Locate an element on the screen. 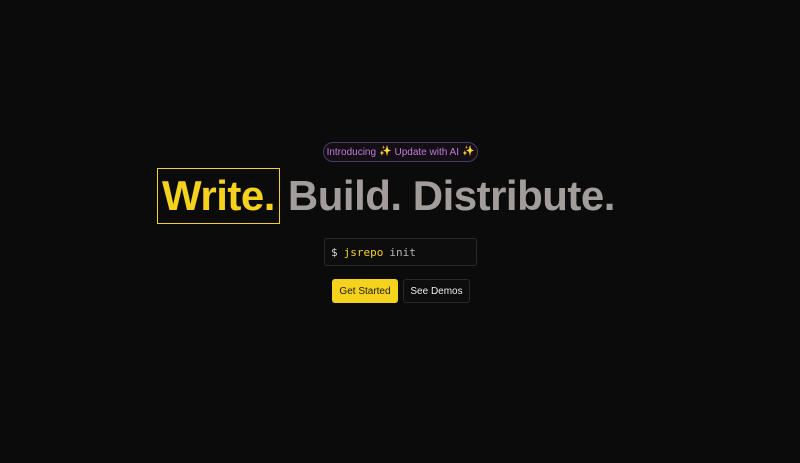 Image resolution: width=800 pixels, height=463 pixels. command-argument: init is located at coordinates (402, 252).